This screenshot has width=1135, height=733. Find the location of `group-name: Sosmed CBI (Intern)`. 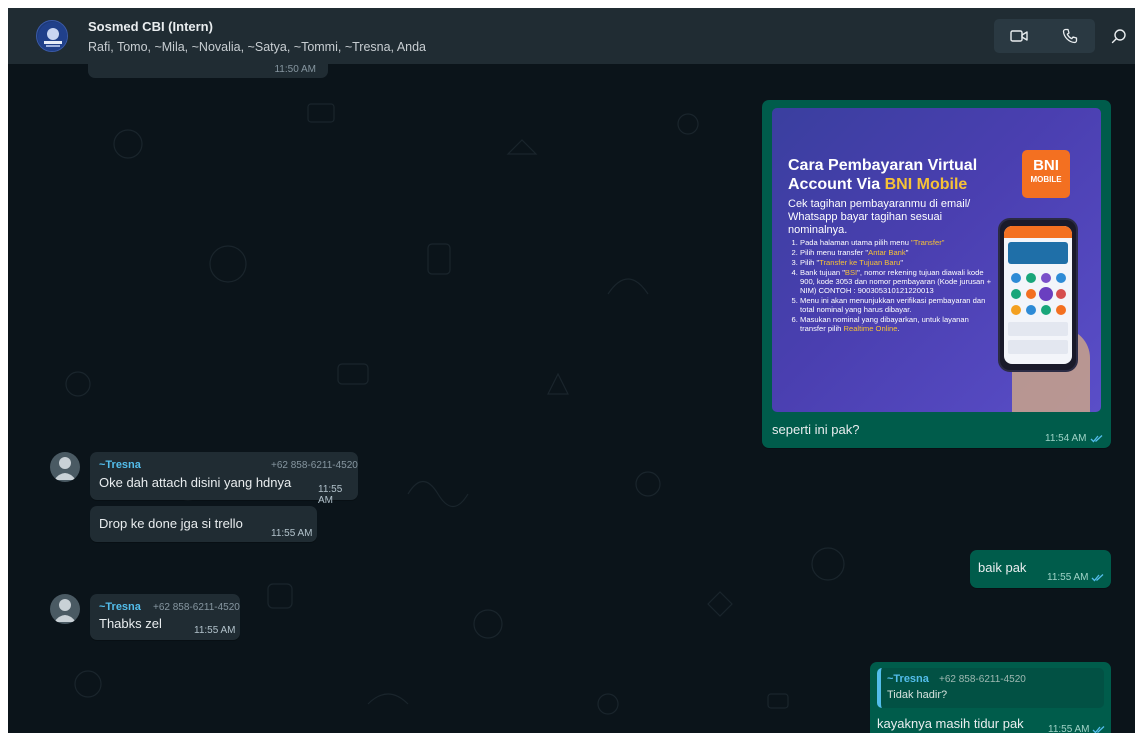

group-name: Sosmed CBI (Intern) is located at coordinates (150, 26).